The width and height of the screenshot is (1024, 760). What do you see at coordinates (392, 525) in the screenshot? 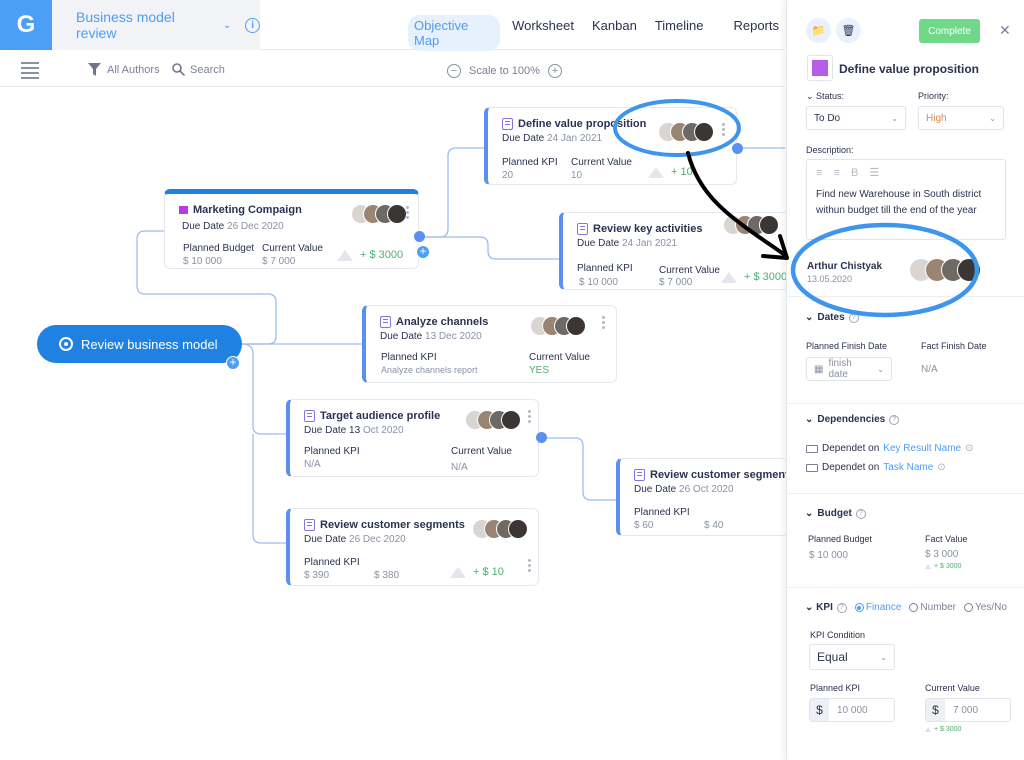
I see `card-title: Review customer segments` at bounding box center [392, 525].